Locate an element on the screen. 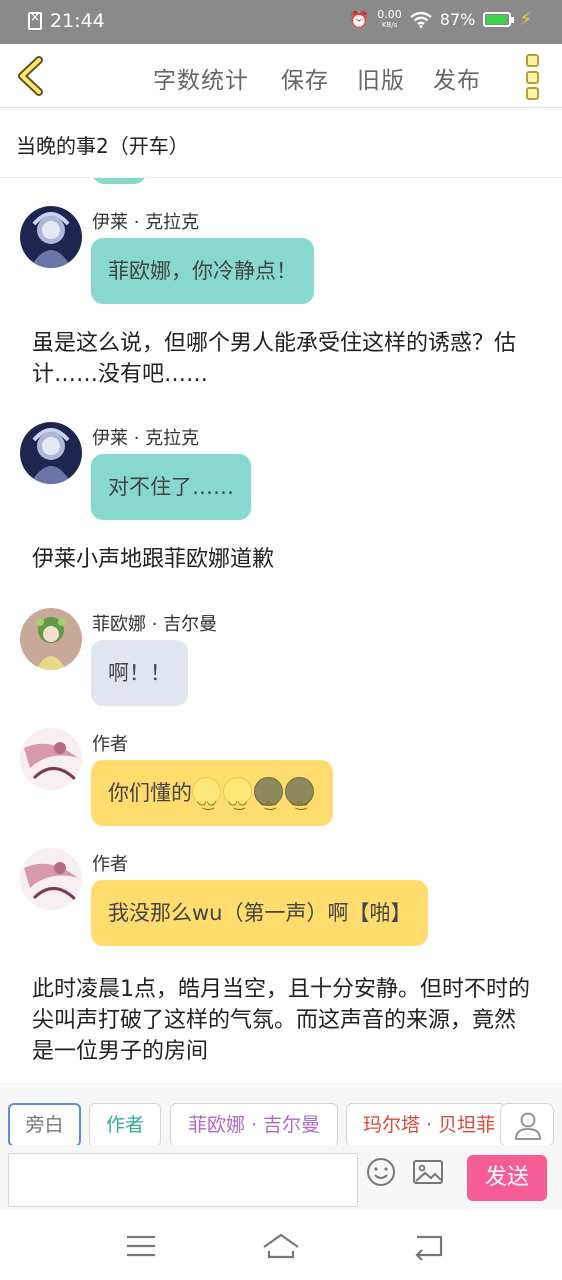  character-manage-button is located at coordinates (527, 1124).